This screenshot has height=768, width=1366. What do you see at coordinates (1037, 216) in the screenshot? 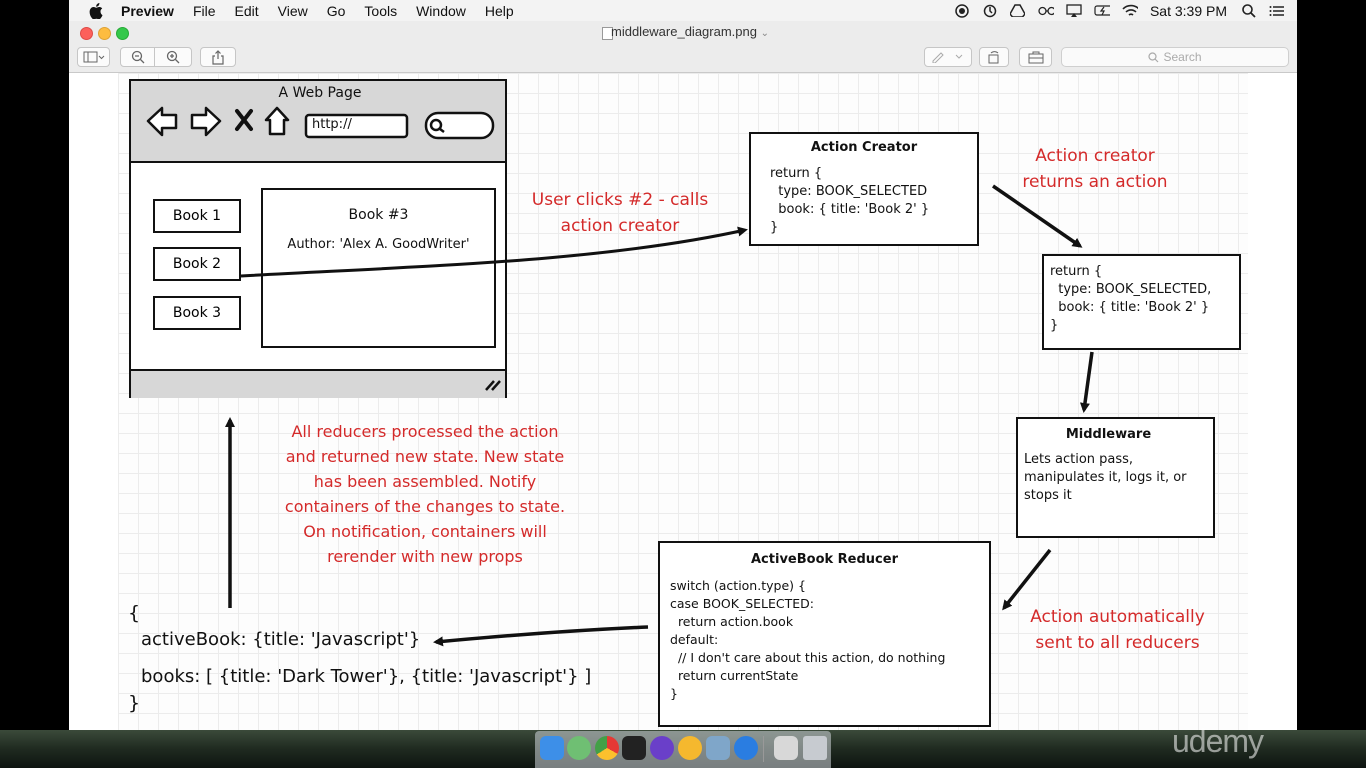
I see `arrow-creator-to-action` at bounding box center [1037, 216].